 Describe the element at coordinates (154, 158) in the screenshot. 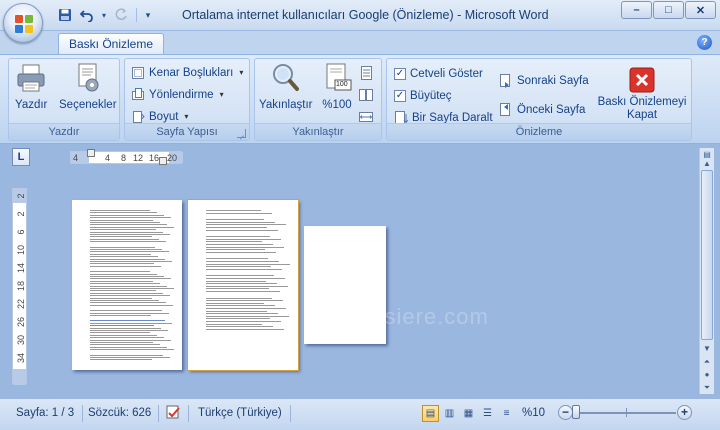

I see `ruler-tick: 16` at that location.